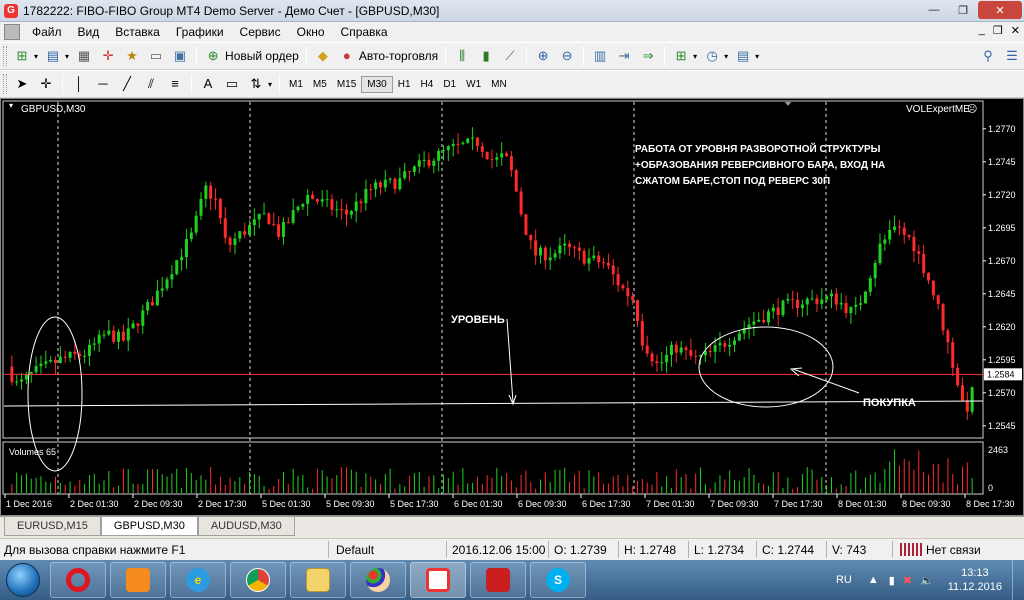 The width and height of the screenshot is (1024, 600). Describe the element at coordinates (499, 84) in the screenshot. I see `timeframe-mn: MN` at that location.